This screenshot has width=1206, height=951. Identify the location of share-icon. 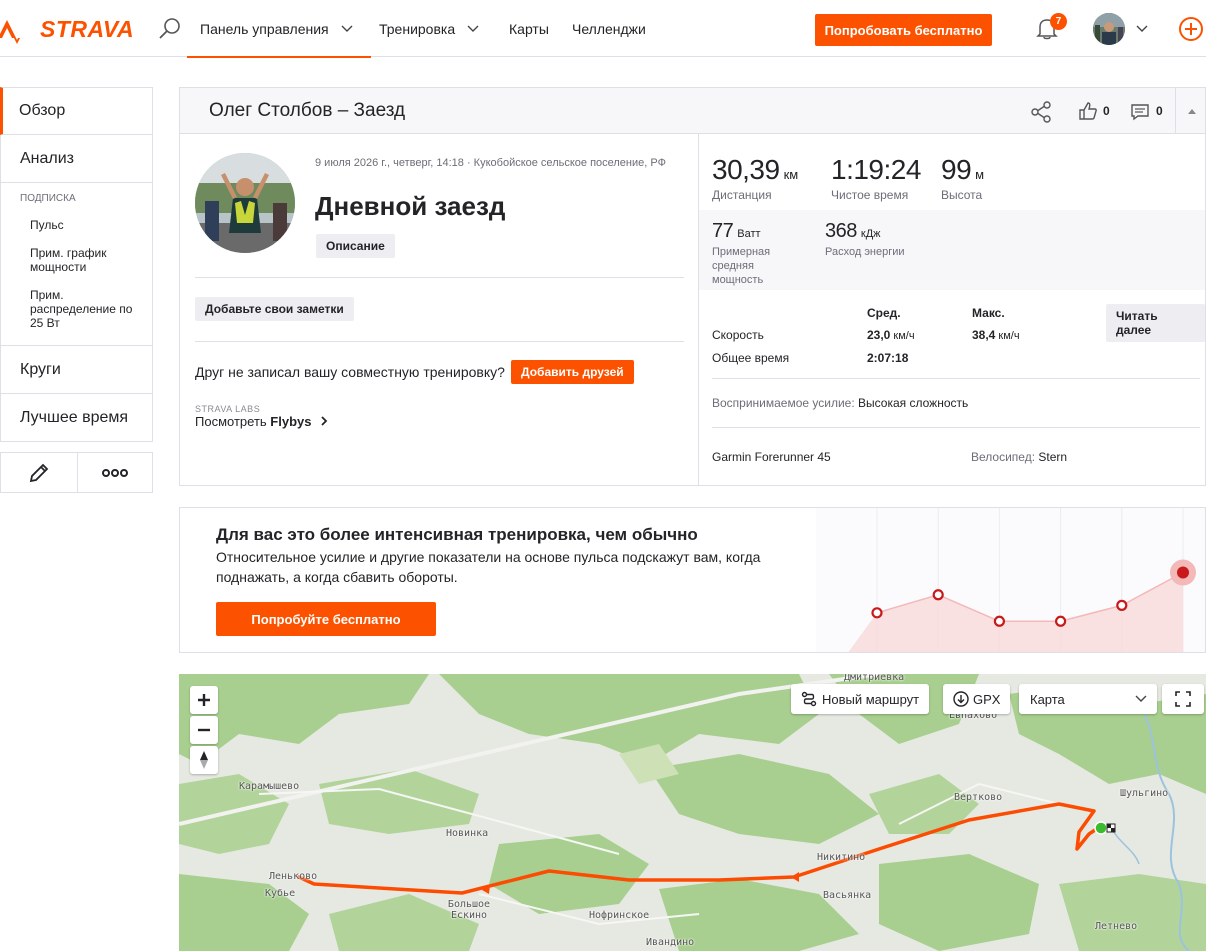
(1041, 112).